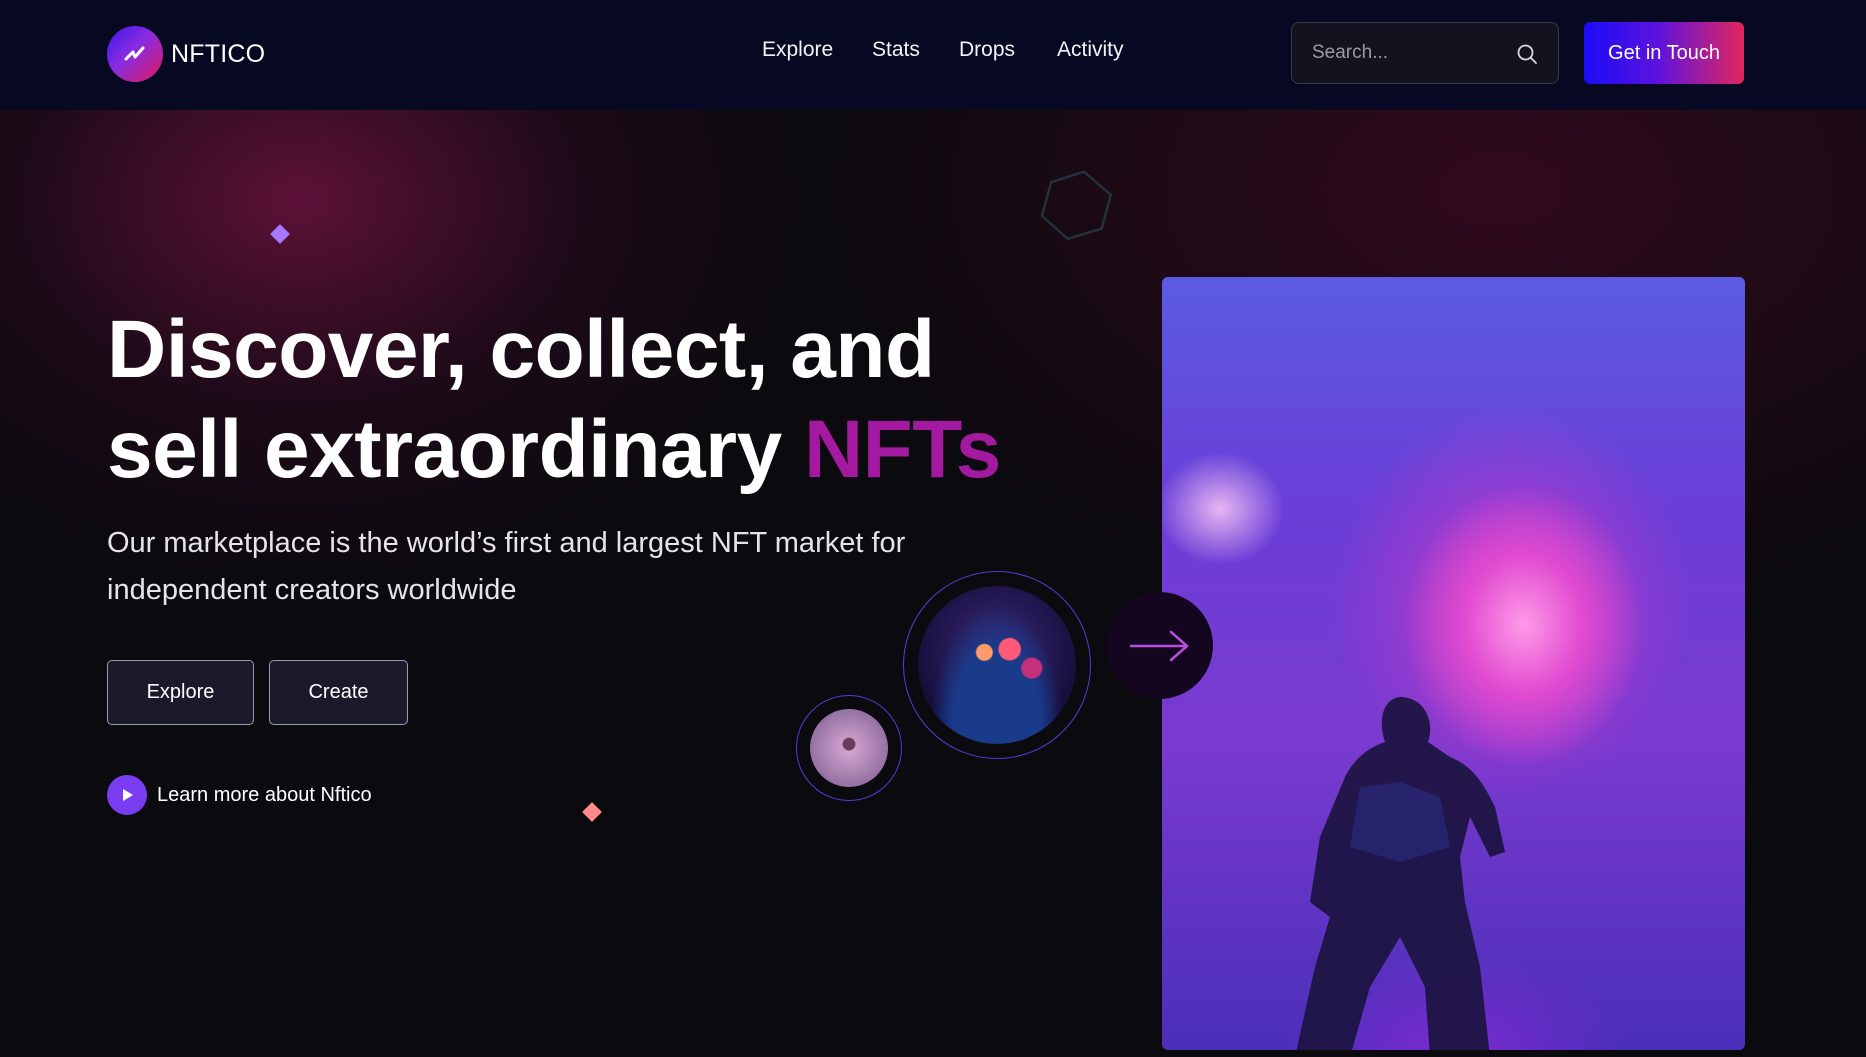  Describe the element at coordinates (1400, 873) in the screenshot. I see `artwork-figure` at that location.